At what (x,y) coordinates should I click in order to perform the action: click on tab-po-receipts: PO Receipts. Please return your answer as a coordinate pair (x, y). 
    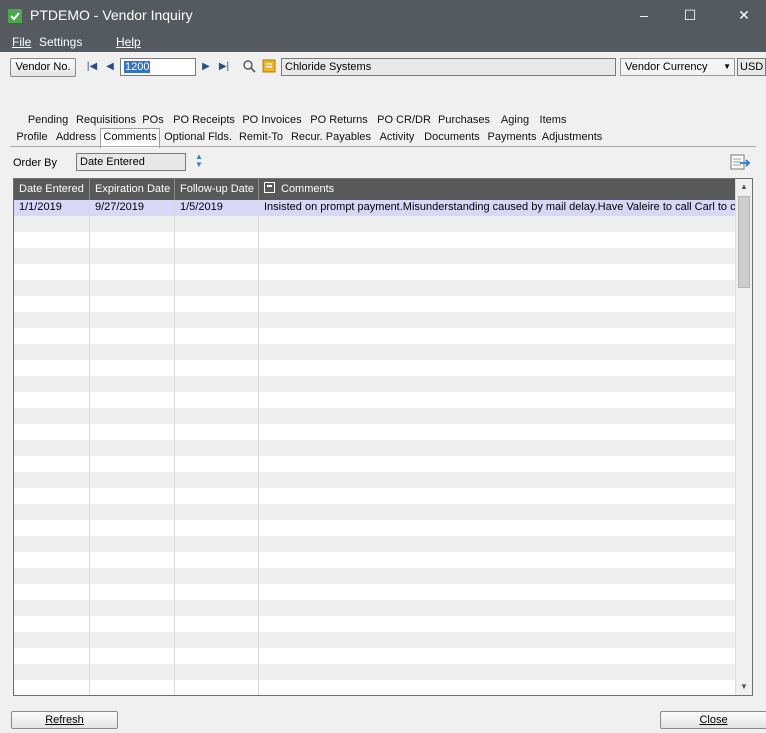
    Looking at the image, I should click on (204, 121).